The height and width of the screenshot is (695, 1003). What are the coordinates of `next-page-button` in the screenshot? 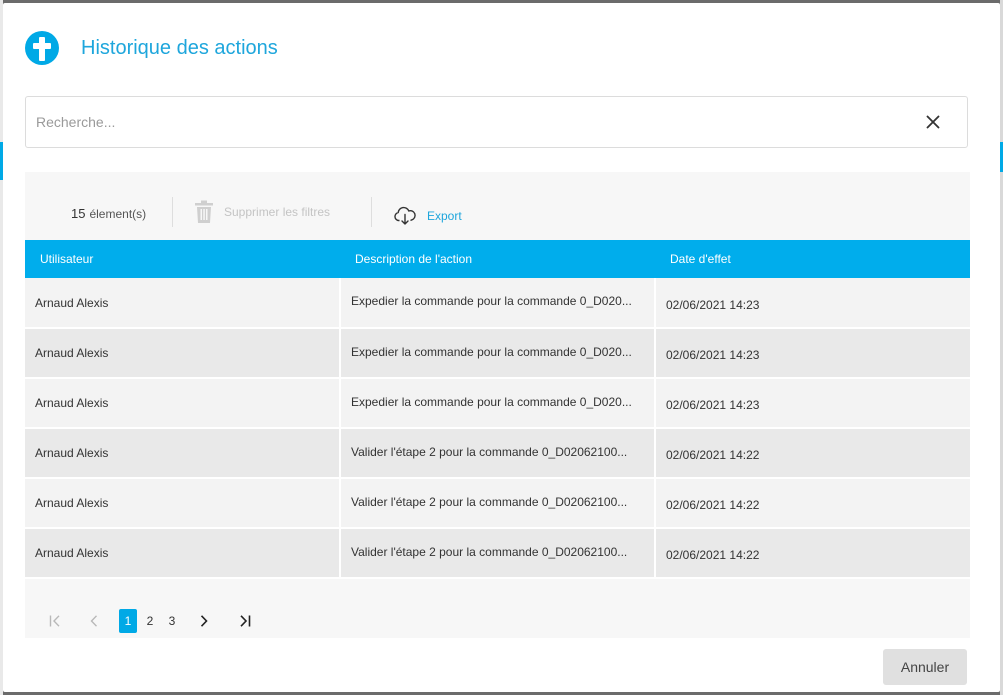 It's located at (204, 621).